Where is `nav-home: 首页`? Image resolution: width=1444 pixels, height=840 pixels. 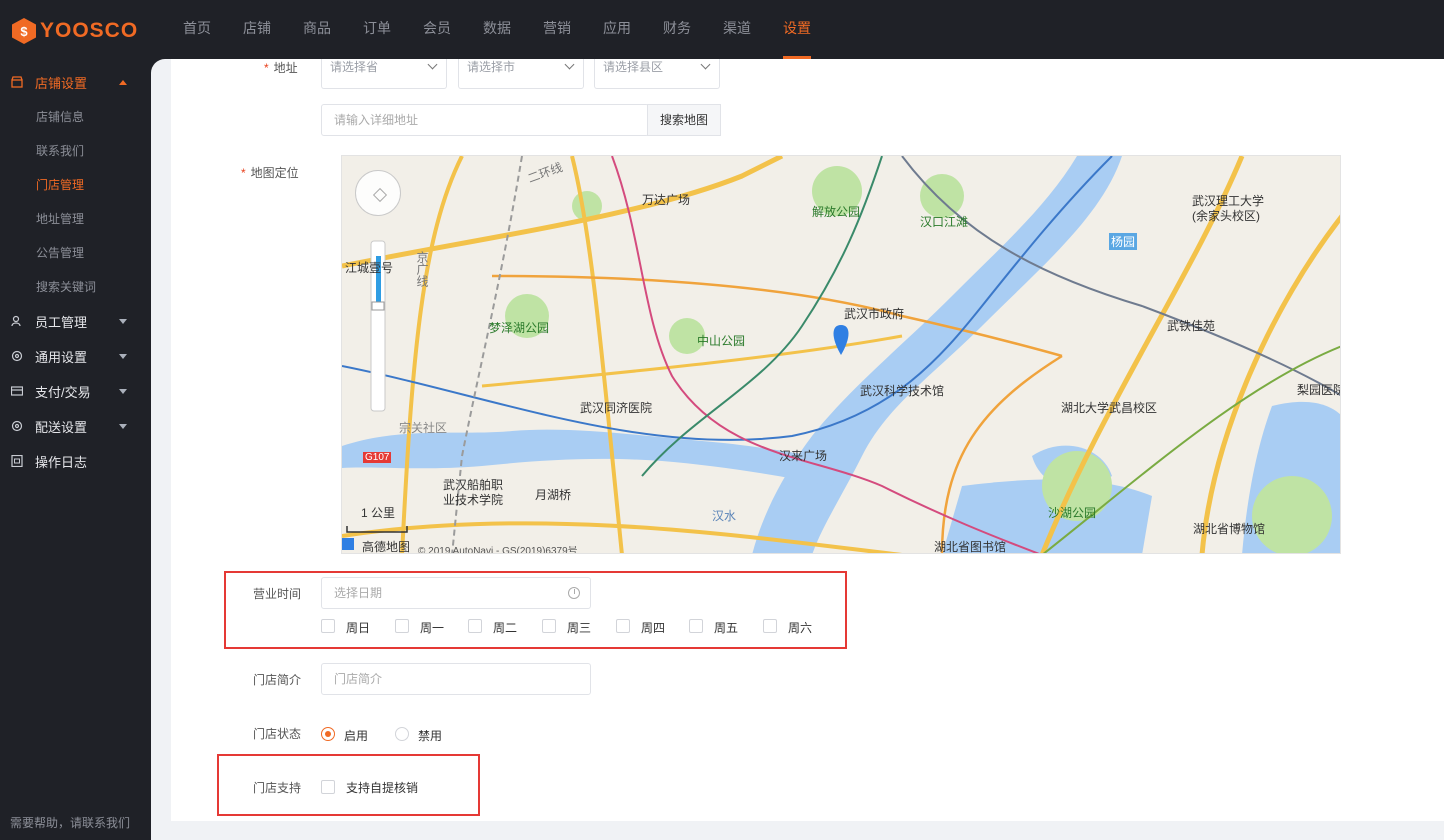
nav-home: 首页 is located at coordinates (197, 29).